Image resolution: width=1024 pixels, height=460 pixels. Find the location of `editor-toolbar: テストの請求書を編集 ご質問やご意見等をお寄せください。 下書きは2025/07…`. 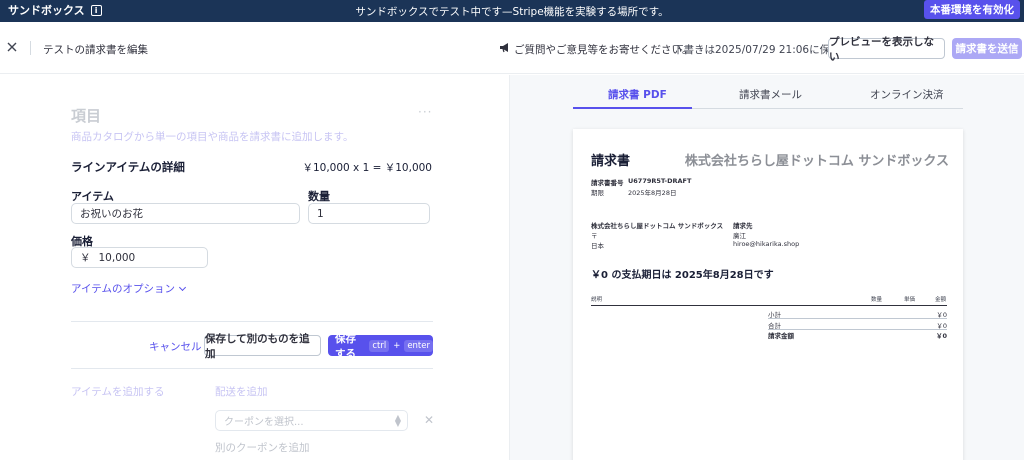

editor-toolbar: テストの請求書を編集 ご質問やご意見等をお寄せください。 下書きは2025/07… is located at coordinates (512, 48).